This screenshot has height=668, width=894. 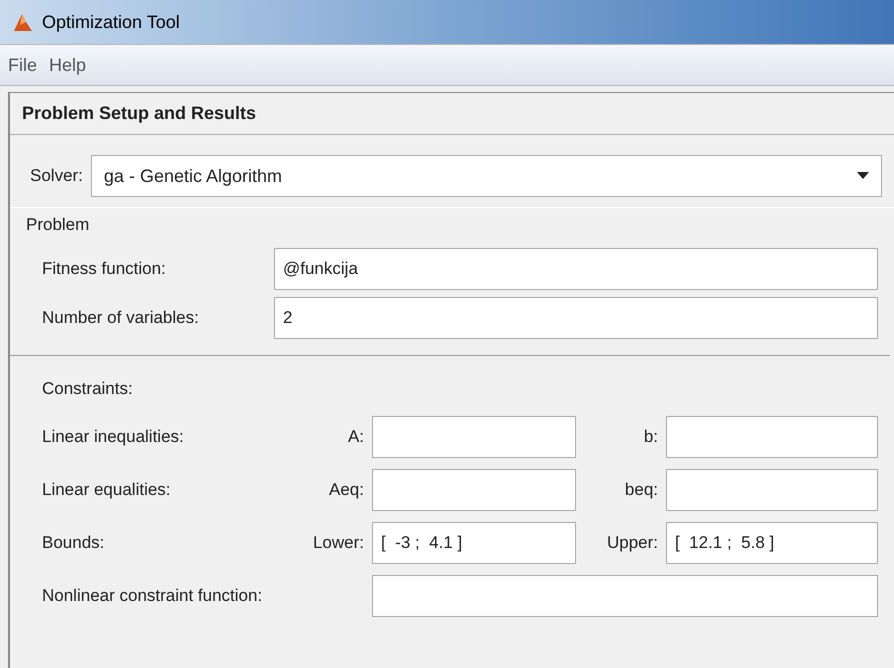 I want to click on field-label: A:, so click(x=355, y=437).